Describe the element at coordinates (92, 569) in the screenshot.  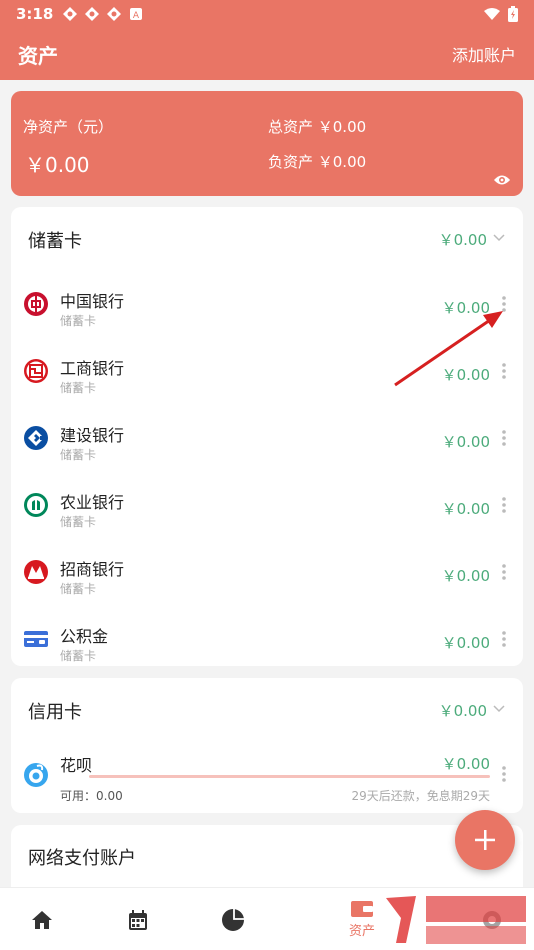
I see `account-name: 招商银行` at that location.